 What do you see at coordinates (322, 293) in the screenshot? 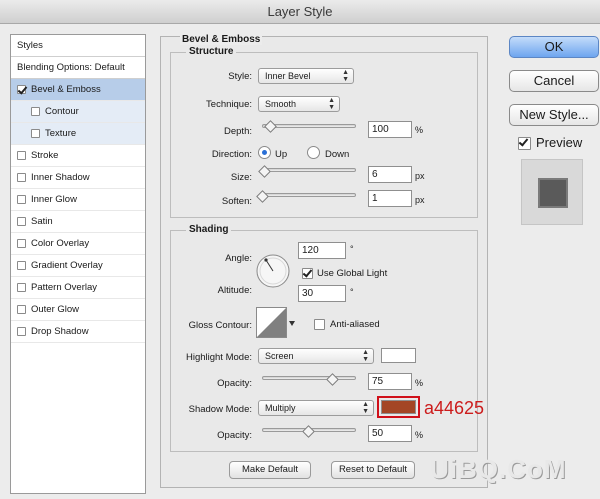
I see `altitude-input: 30` at bounding box center [322, 293].